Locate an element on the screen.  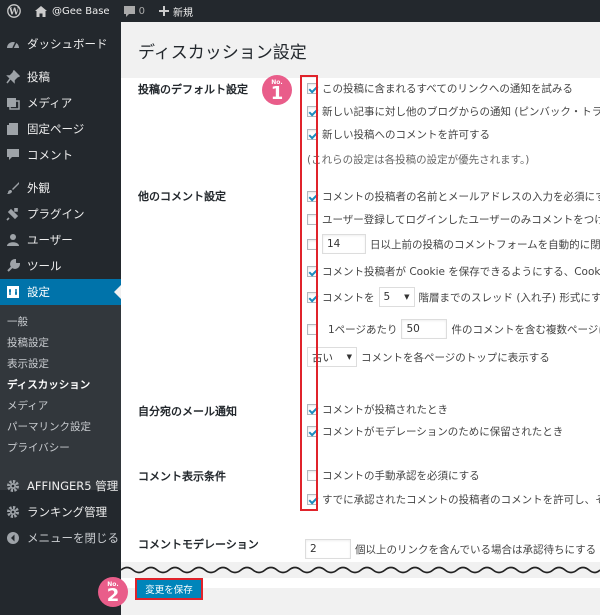
option-moderation-links: 2 個以上のリンクを含んでいる場合は承認待ちにする is located at coordinates (450, 549).